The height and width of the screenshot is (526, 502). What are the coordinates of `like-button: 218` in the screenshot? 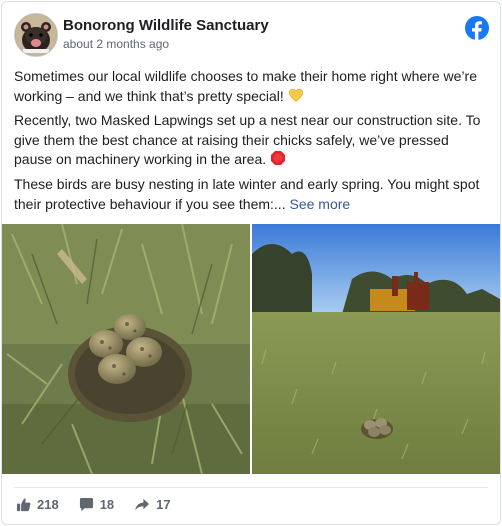 It's located at (37, 504).